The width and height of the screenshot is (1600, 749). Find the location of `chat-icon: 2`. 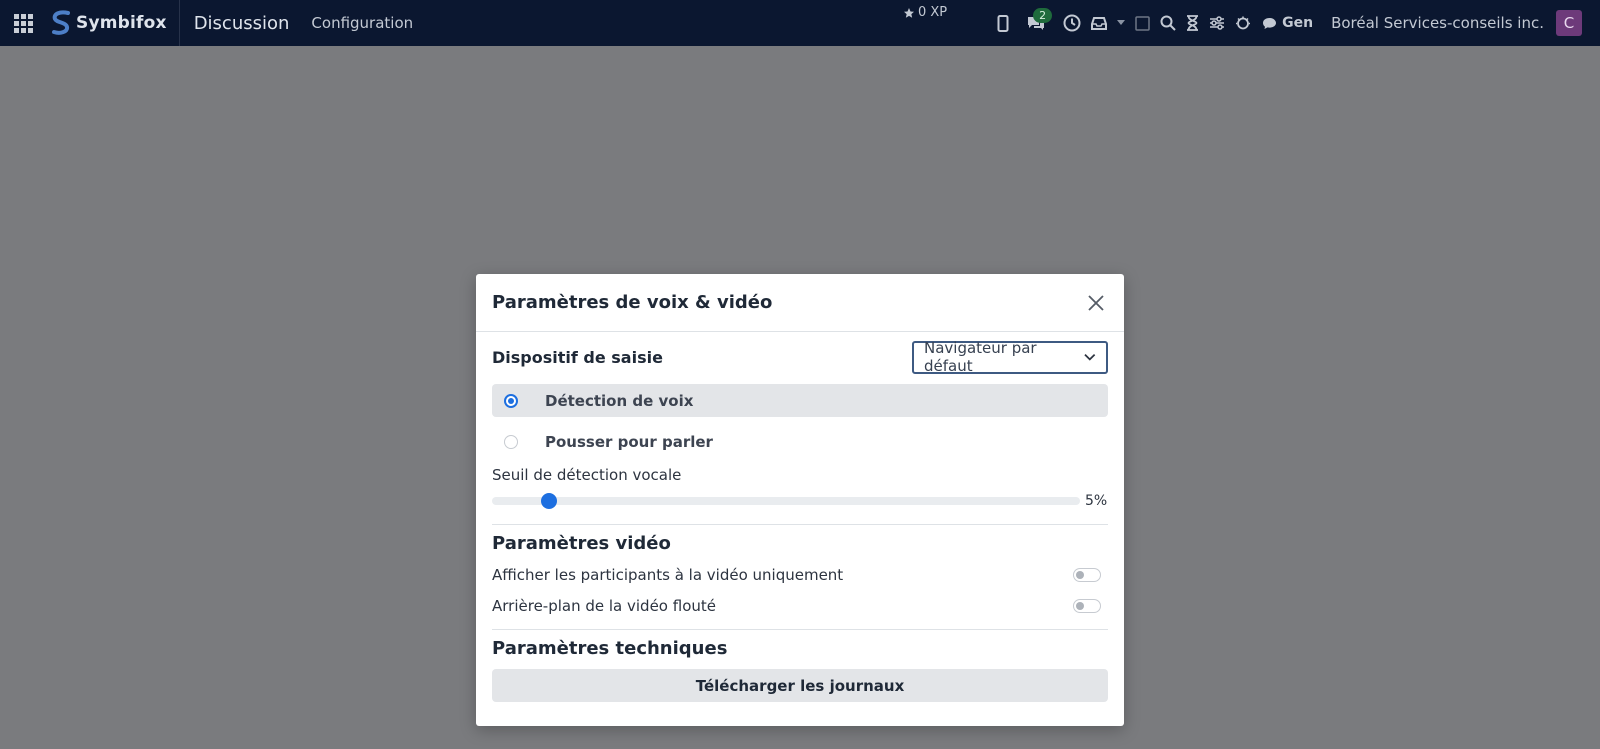

chat-icon: 2 is located at coordinates (1036, 23).